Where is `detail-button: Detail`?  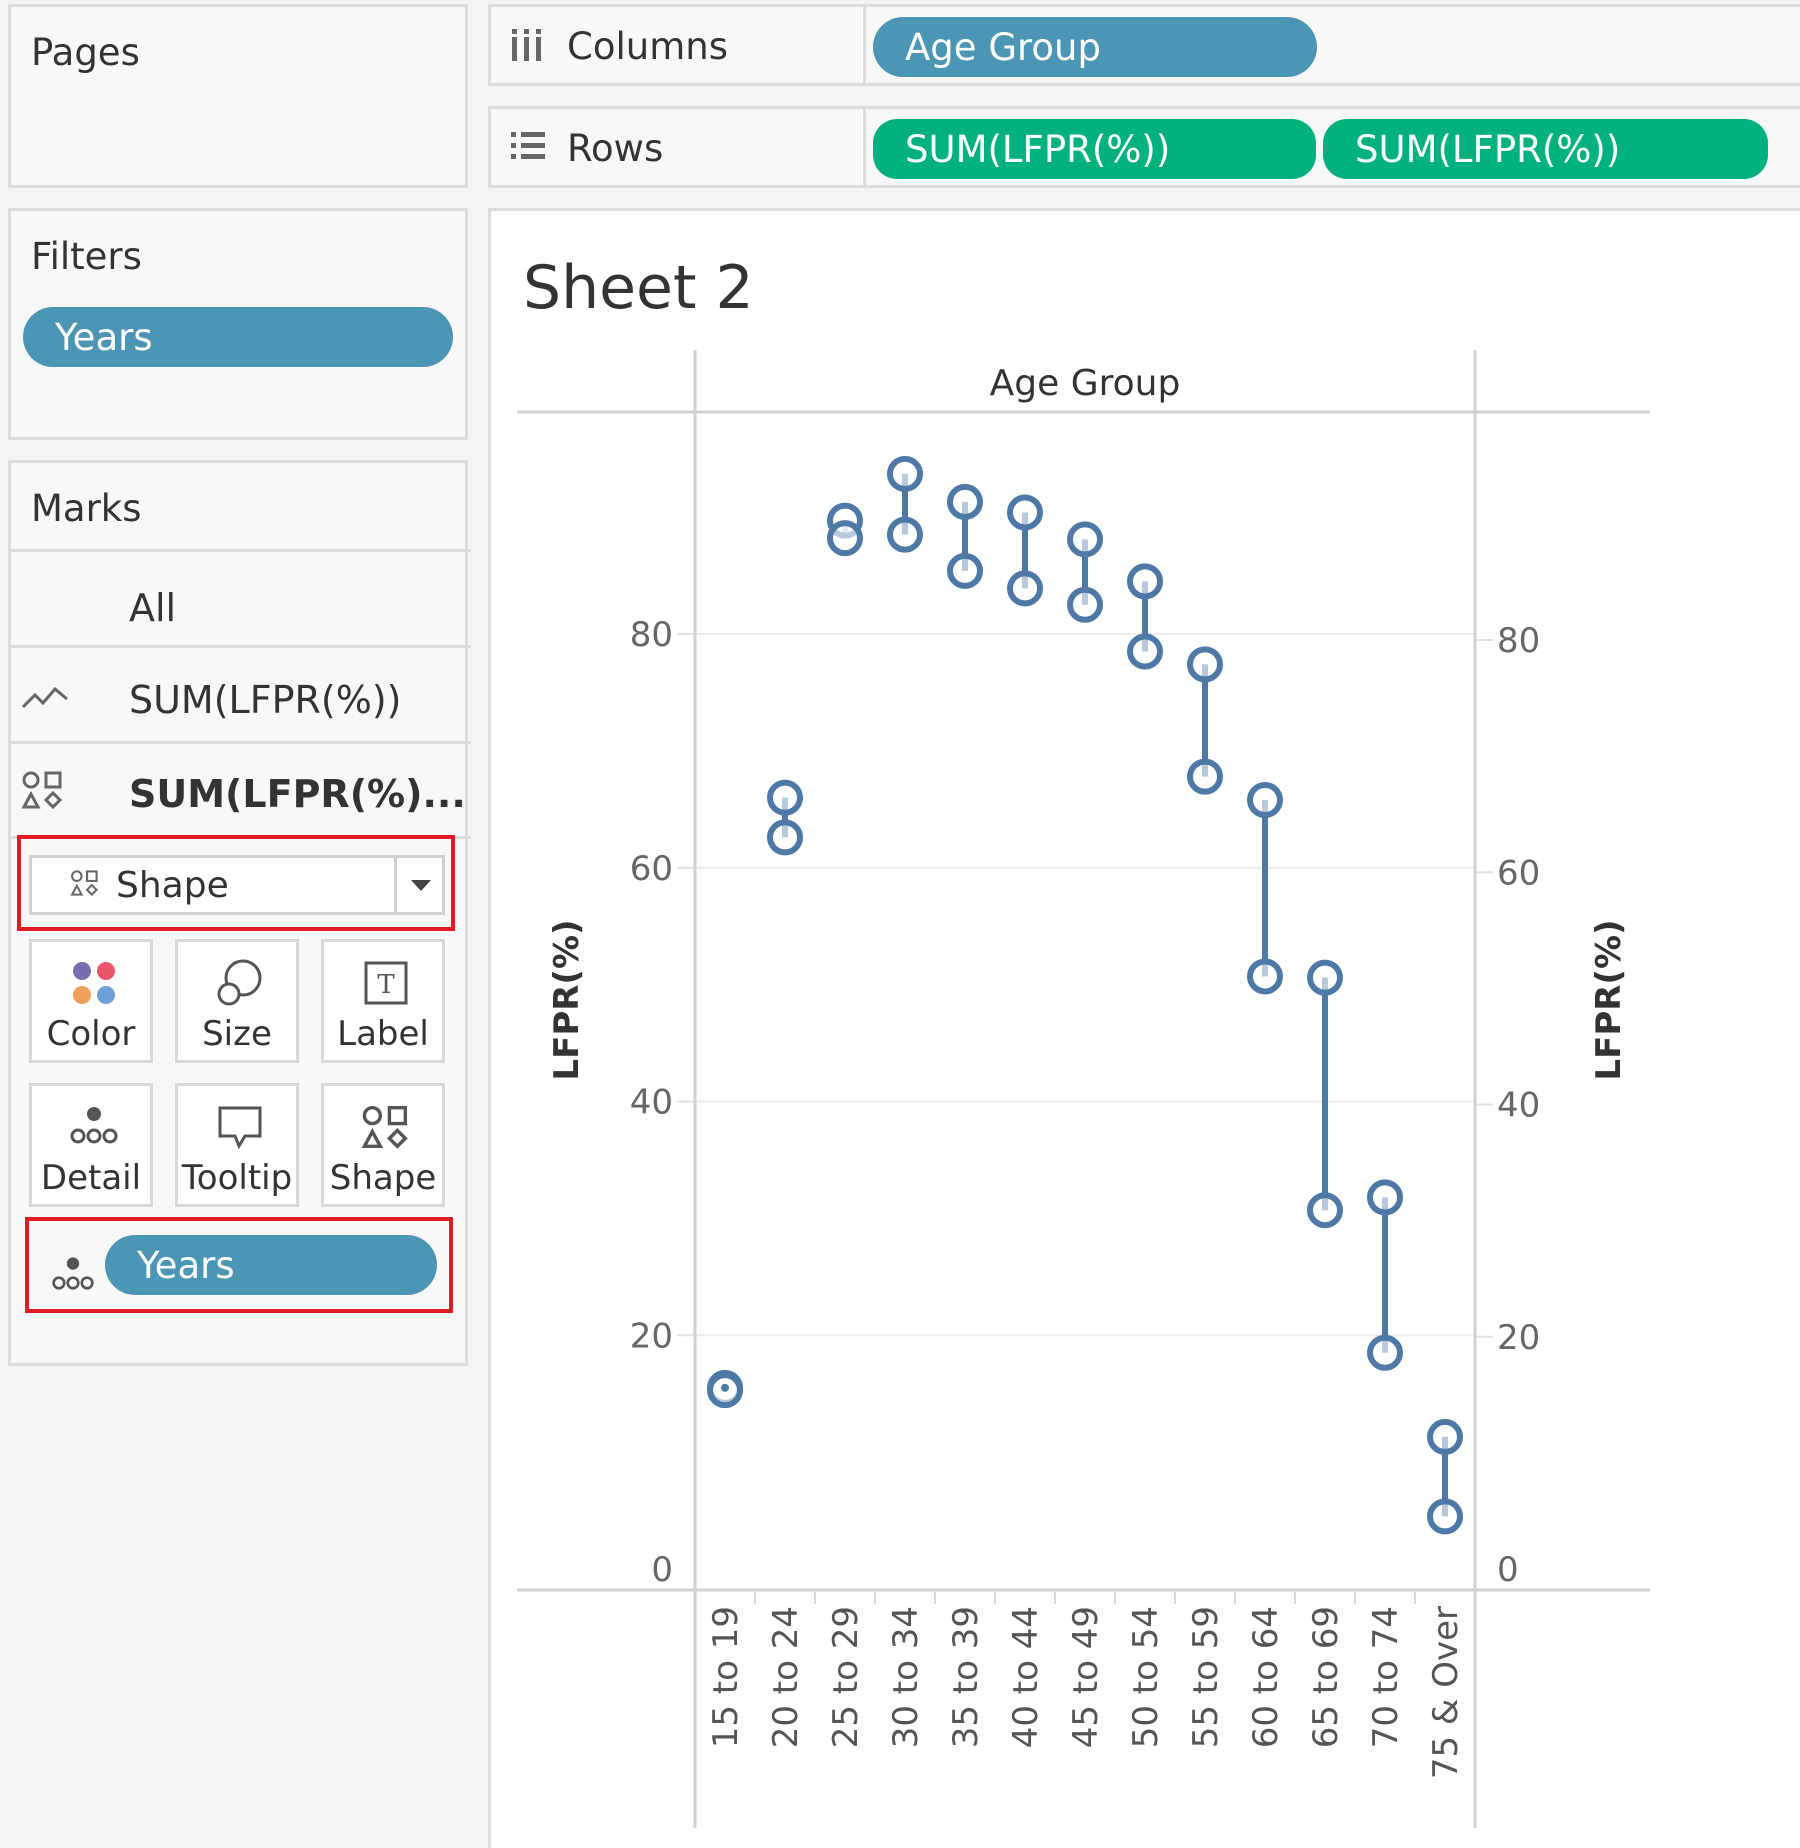 detail-button: Detail is located at coordinates (91, 1145).